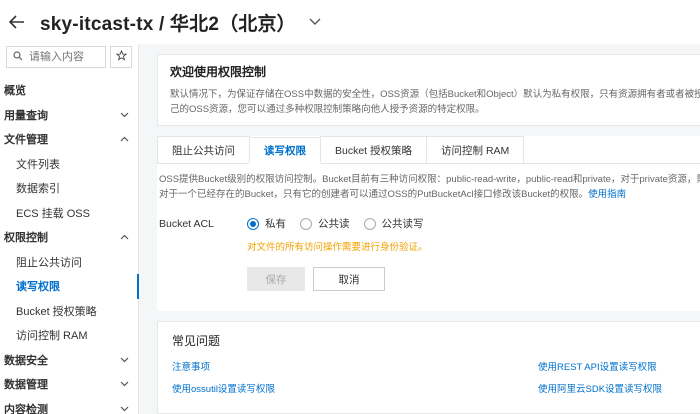  What do you see at coordinates (253, 223) in the screenshot?
I see `radio-checked-icon` at bounding box center [253, 223].